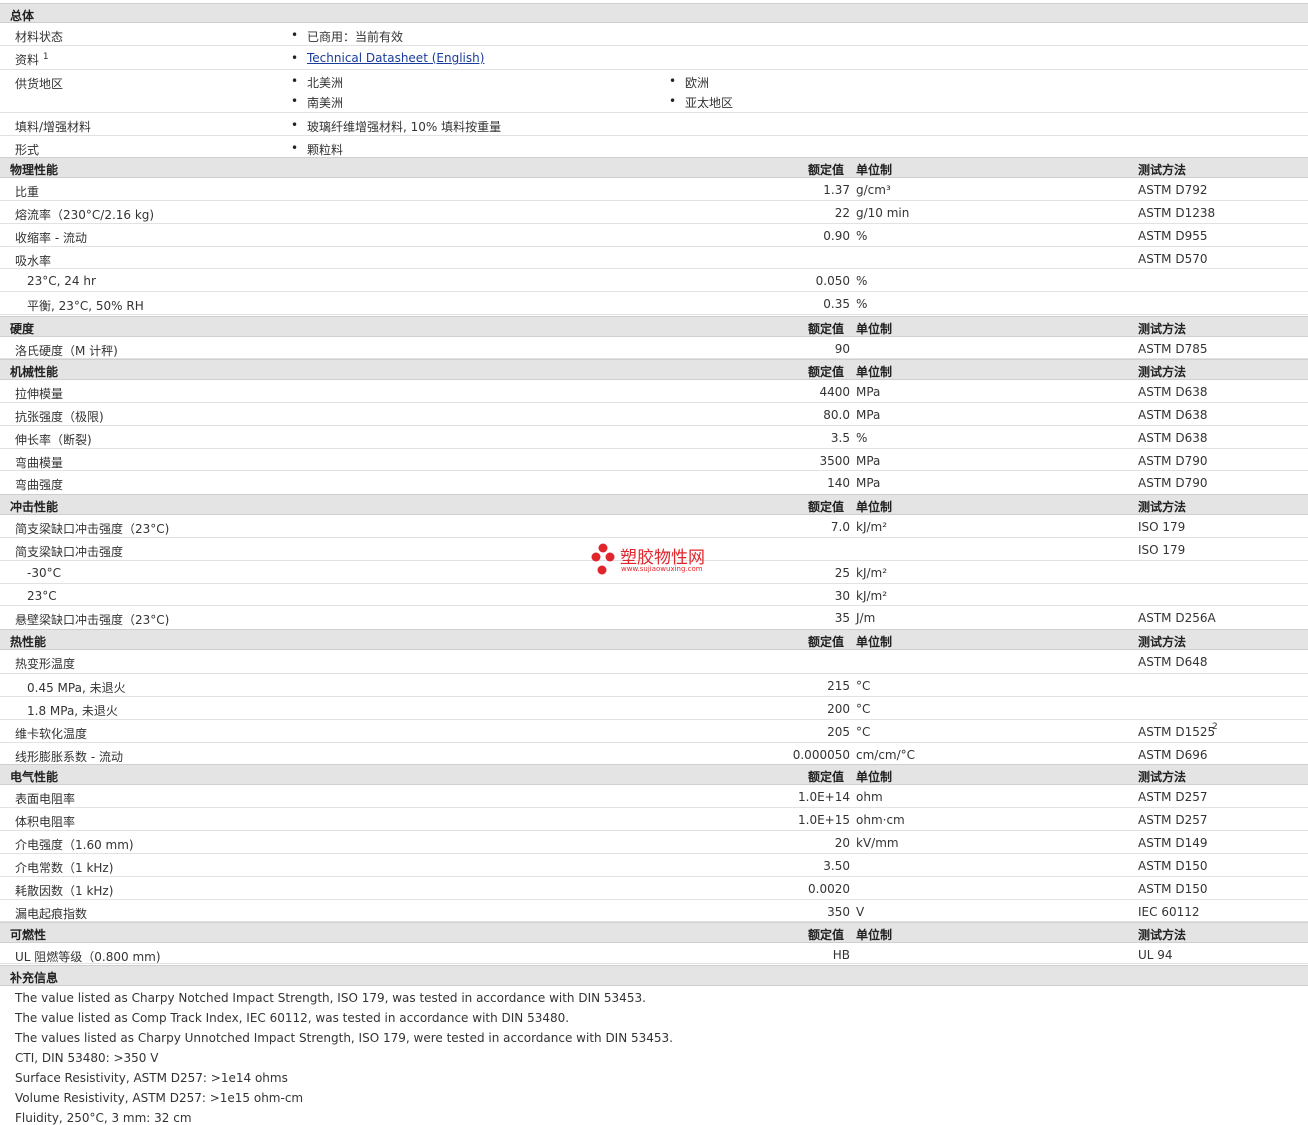  I want to click on watermark-url: www.sujiaowuxing.com, so click(662, 569).